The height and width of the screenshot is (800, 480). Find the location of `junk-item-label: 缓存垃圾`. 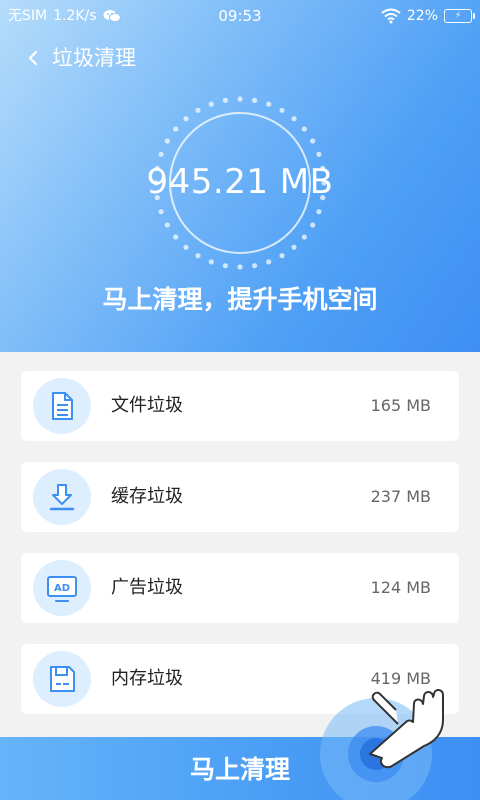

junk-item-label: 缓存垃圾 is located at coordinates (147, 496).